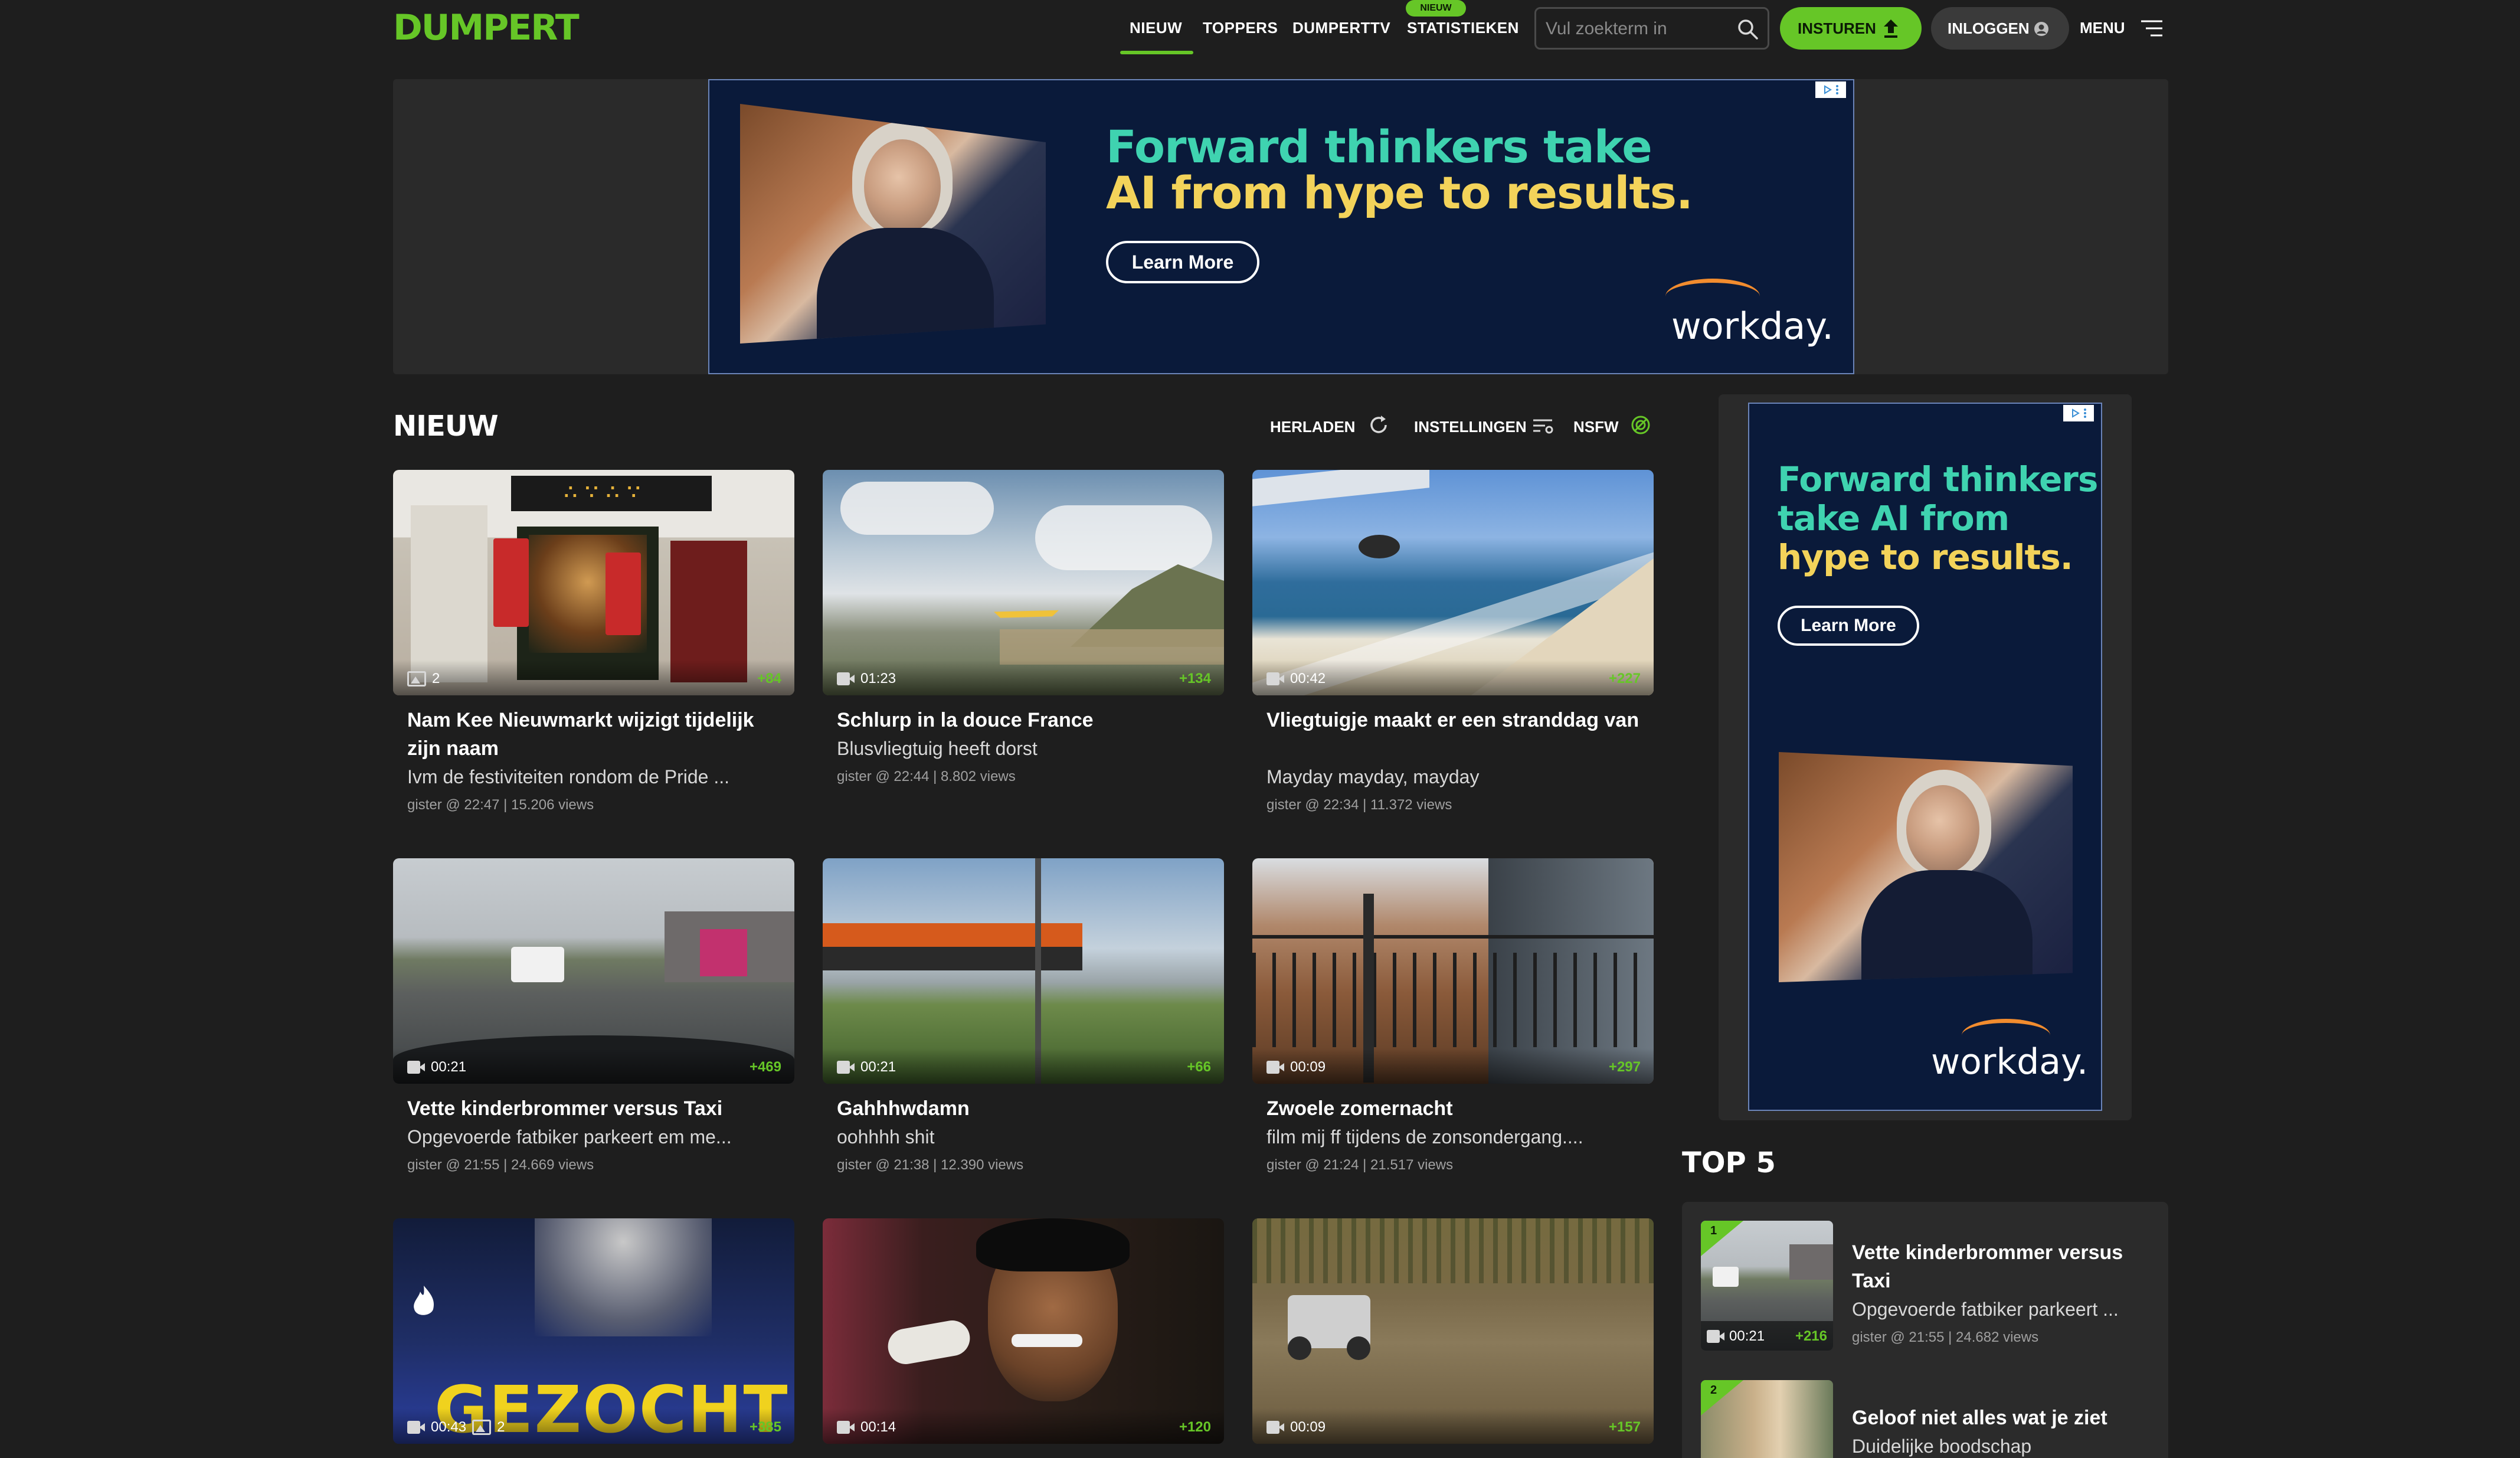 Image resolution: width=2520 pixels, height=1458 pixels. Describe the element at coordinates (1308, 1067) in the screenshot. I see `duration: 00:09` at that location.